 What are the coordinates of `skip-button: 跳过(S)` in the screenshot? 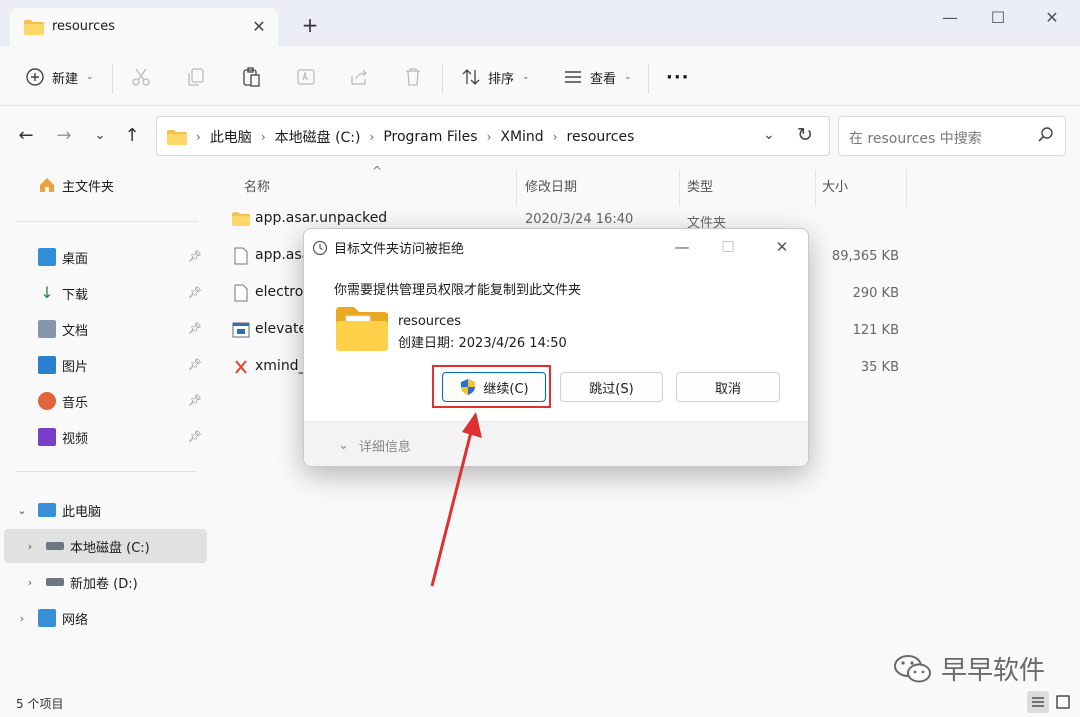 It's located at (611, 387).